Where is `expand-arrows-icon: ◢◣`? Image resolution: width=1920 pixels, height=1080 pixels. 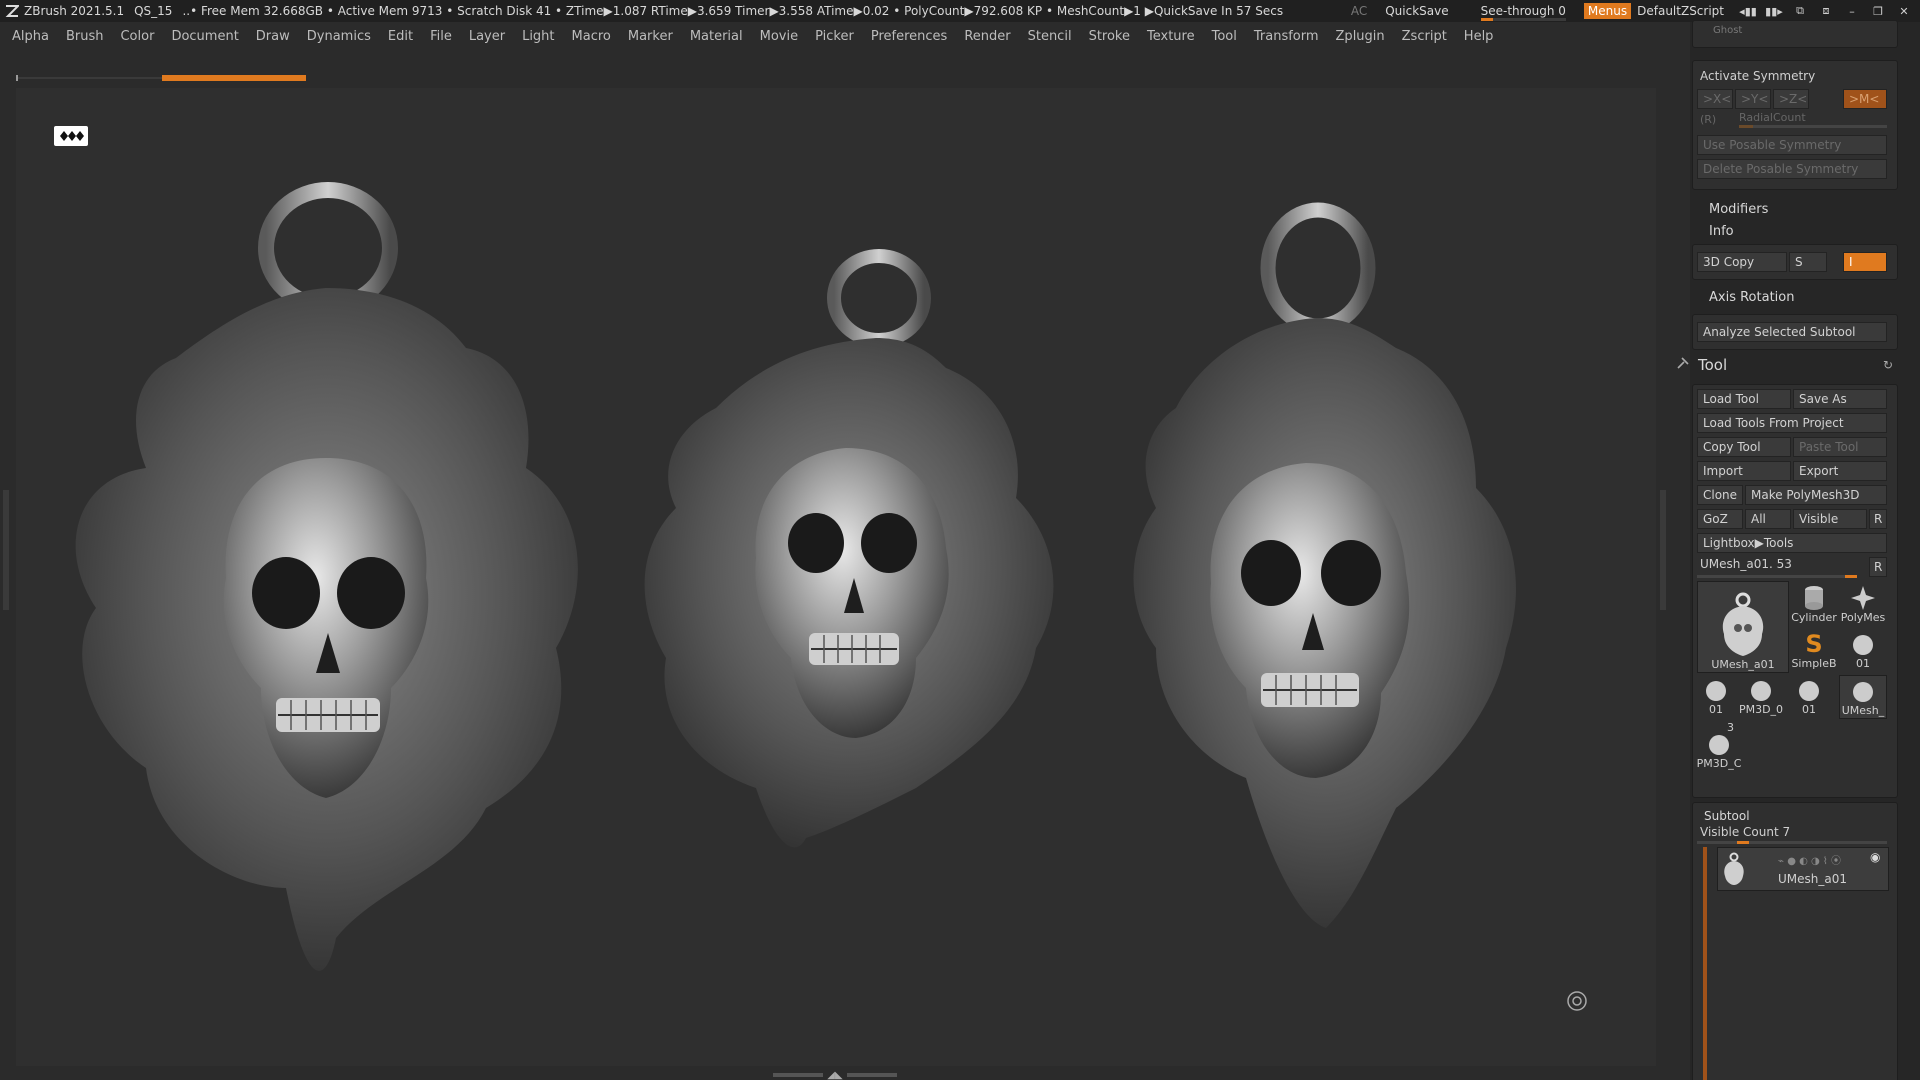
expand-arrows-icon: ◢◣ is located at coordinates (834, 1075).